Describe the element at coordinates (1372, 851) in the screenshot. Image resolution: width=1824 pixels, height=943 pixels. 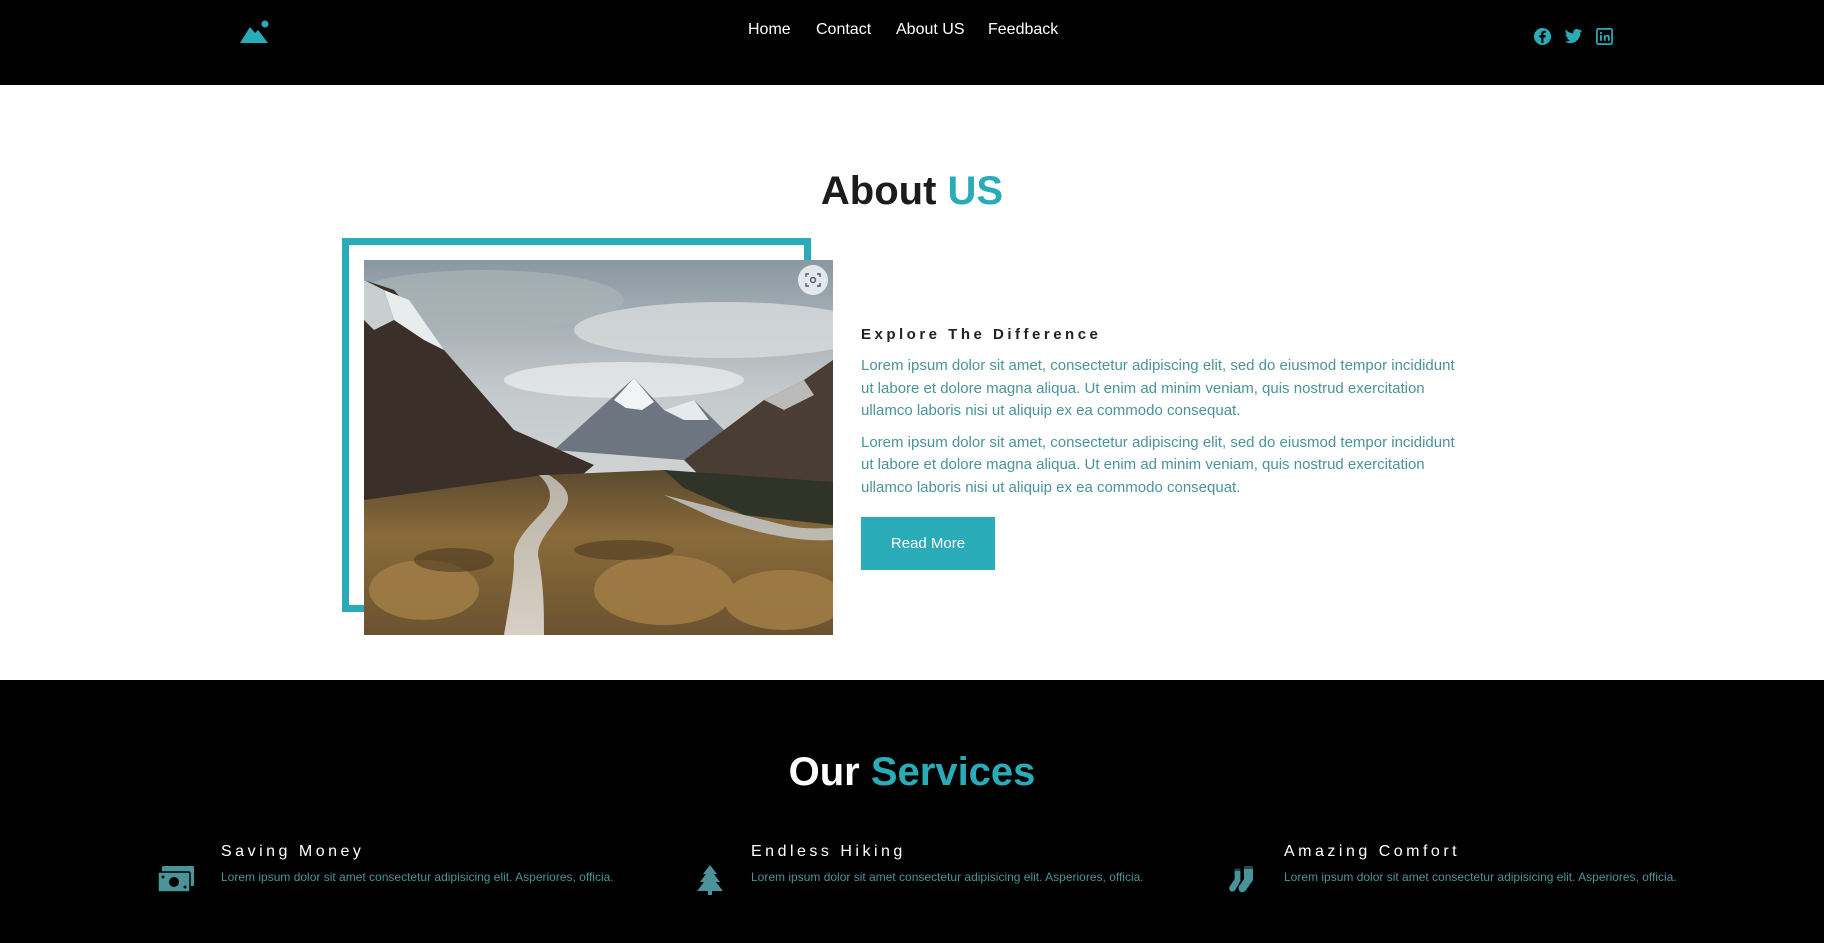
I see `service-title: Amazing Comfort` at that location.